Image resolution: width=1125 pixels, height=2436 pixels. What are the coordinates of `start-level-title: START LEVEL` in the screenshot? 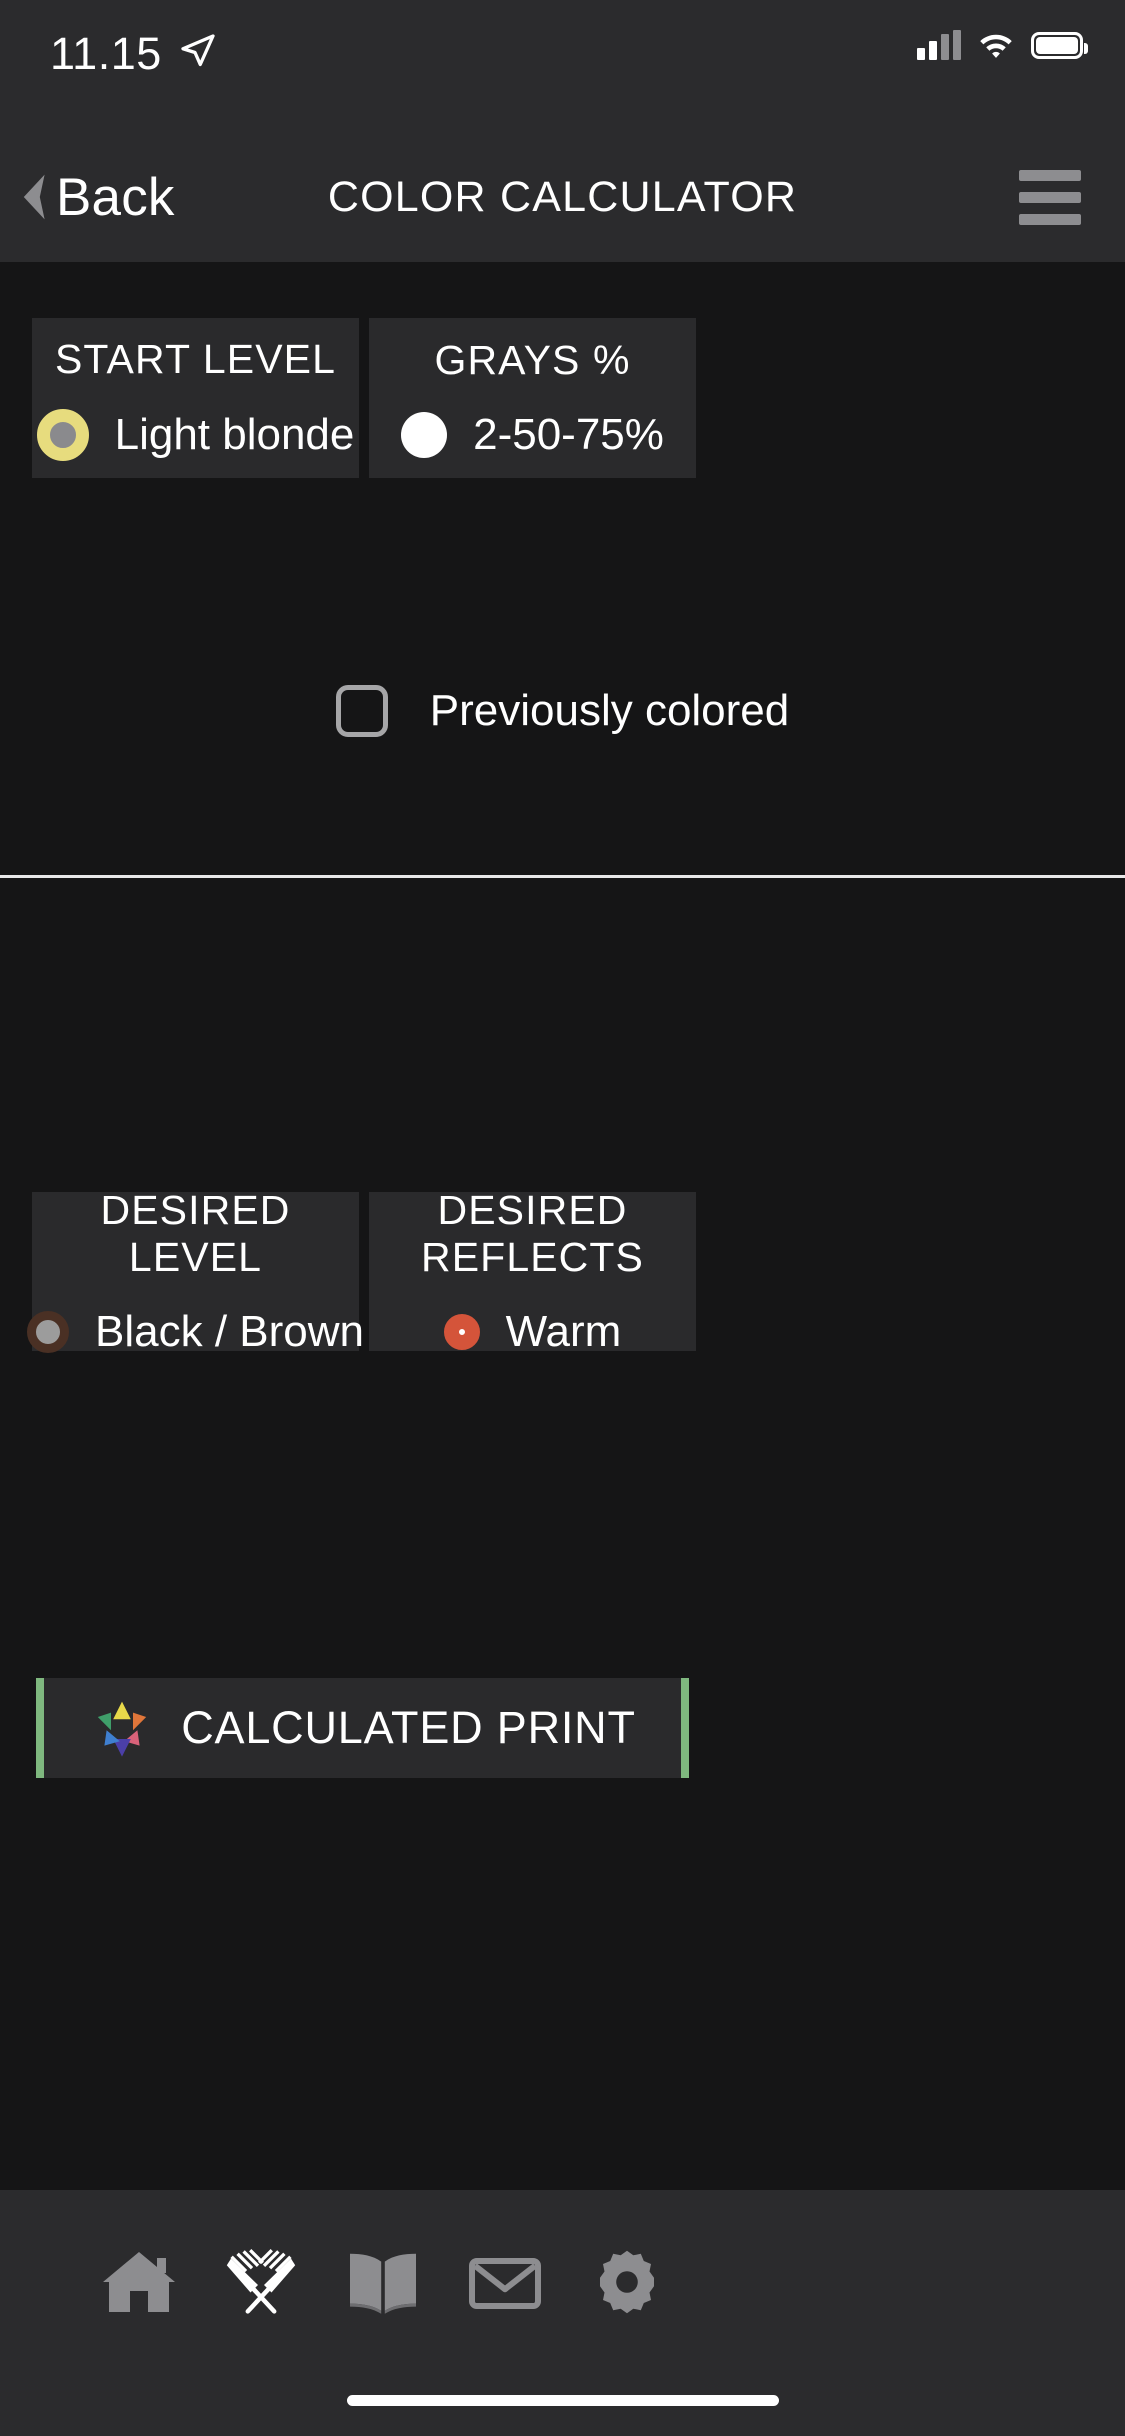 It's located at (195, 358).